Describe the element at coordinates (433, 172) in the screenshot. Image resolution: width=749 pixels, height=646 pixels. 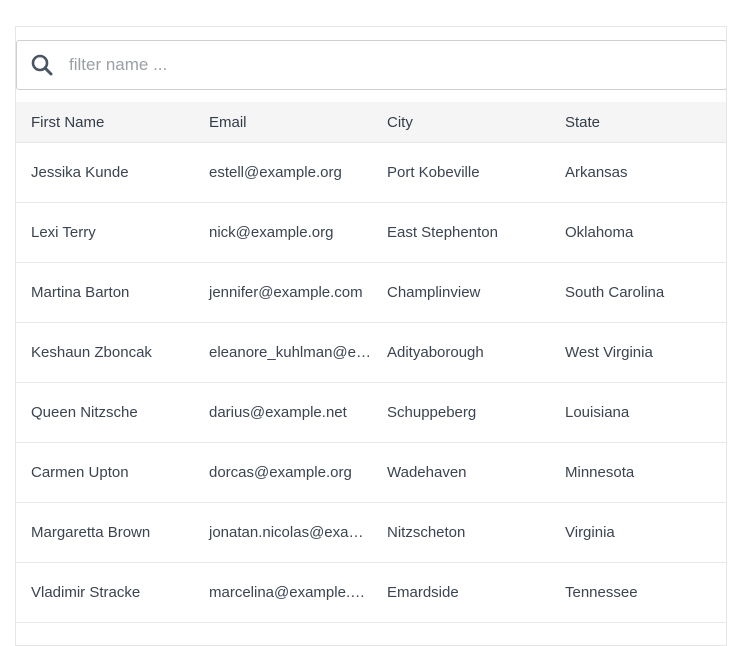
I see `cell-city: Port Kobeville` at that location.